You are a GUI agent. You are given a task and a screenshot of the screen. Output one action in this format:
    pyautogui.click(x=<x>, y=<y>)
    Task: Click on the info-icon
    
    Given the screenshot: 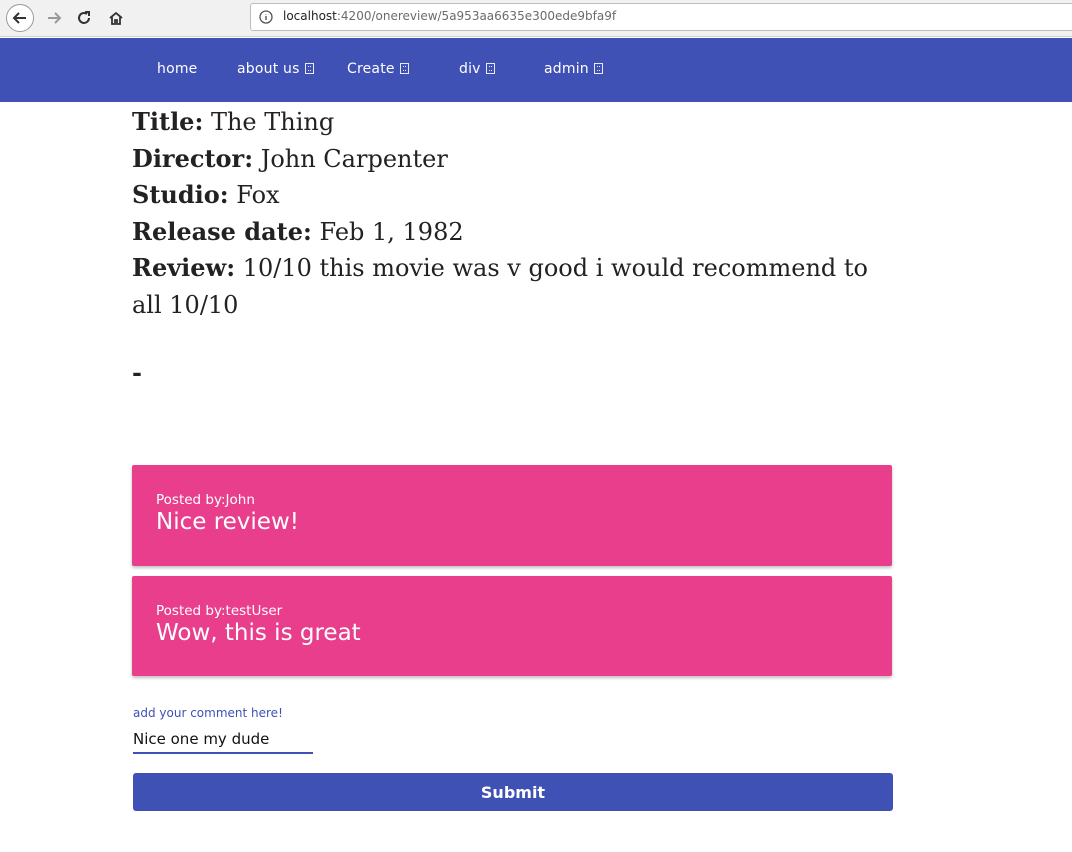 What is the action you would take?
    pyautogui.click(x=266, y=17)
    